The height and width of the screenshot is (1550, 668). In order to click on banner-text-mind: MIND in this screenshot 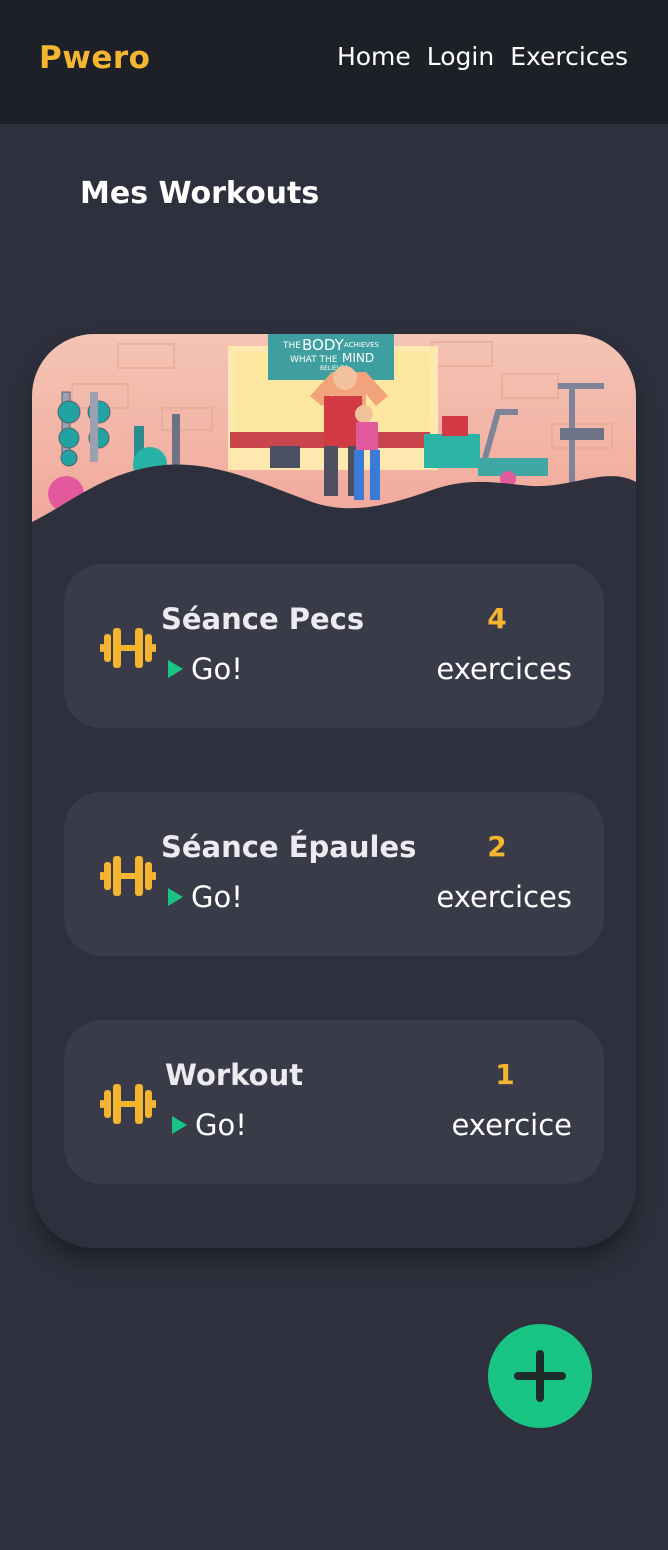, I will do `click(358, 358)`.